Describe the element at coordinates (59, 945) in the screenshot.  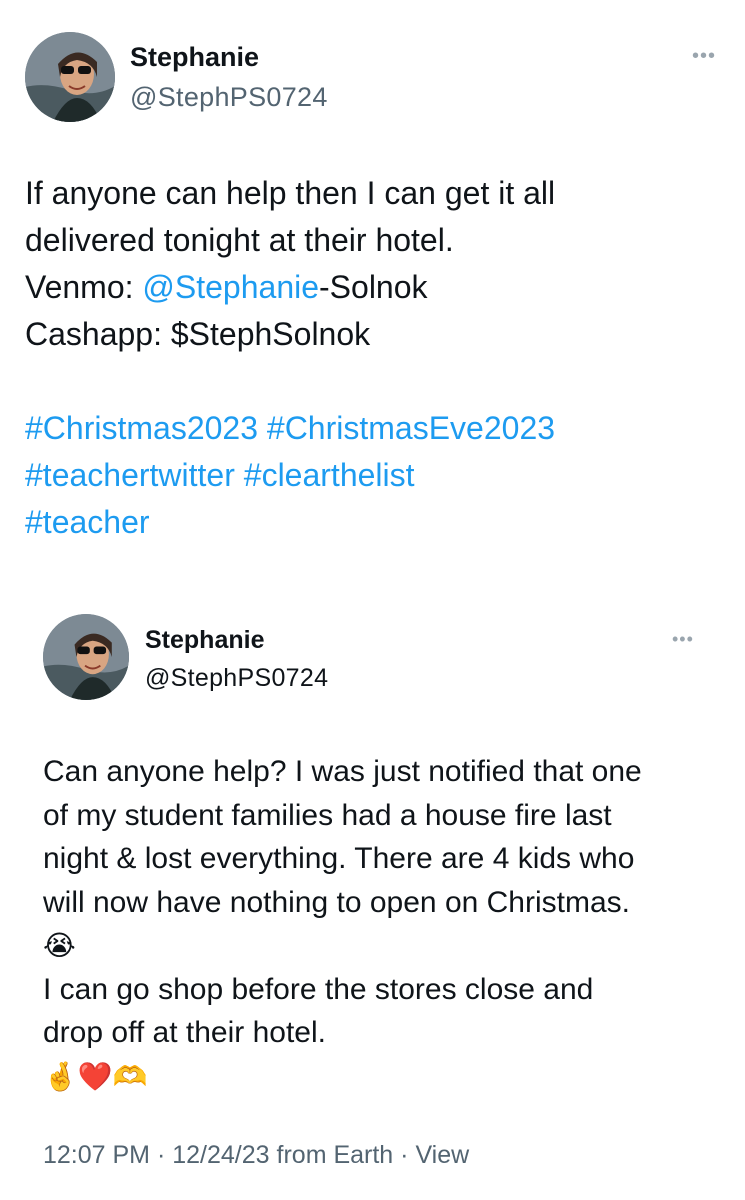
I see `crying-emoji: 😭` at that location.